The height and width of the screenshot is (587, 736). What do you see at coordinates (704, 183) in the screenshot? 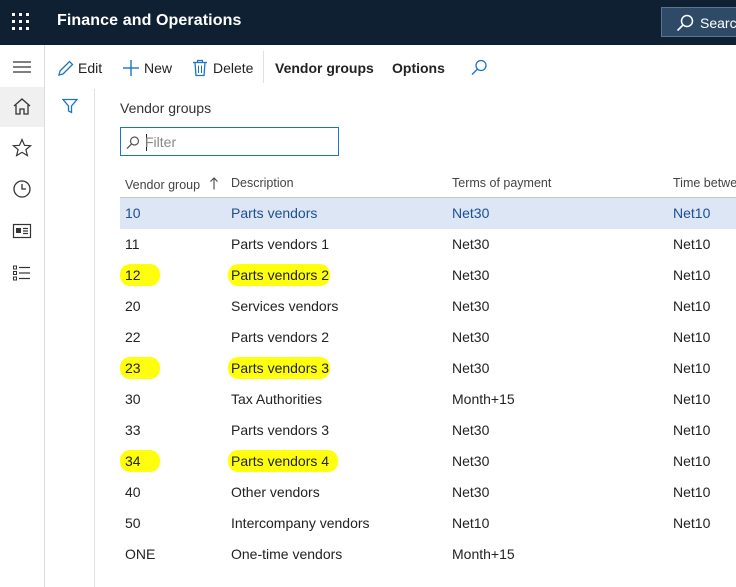
I see `column-header-time-between: Time betwe` at bounding box center [704, 183].